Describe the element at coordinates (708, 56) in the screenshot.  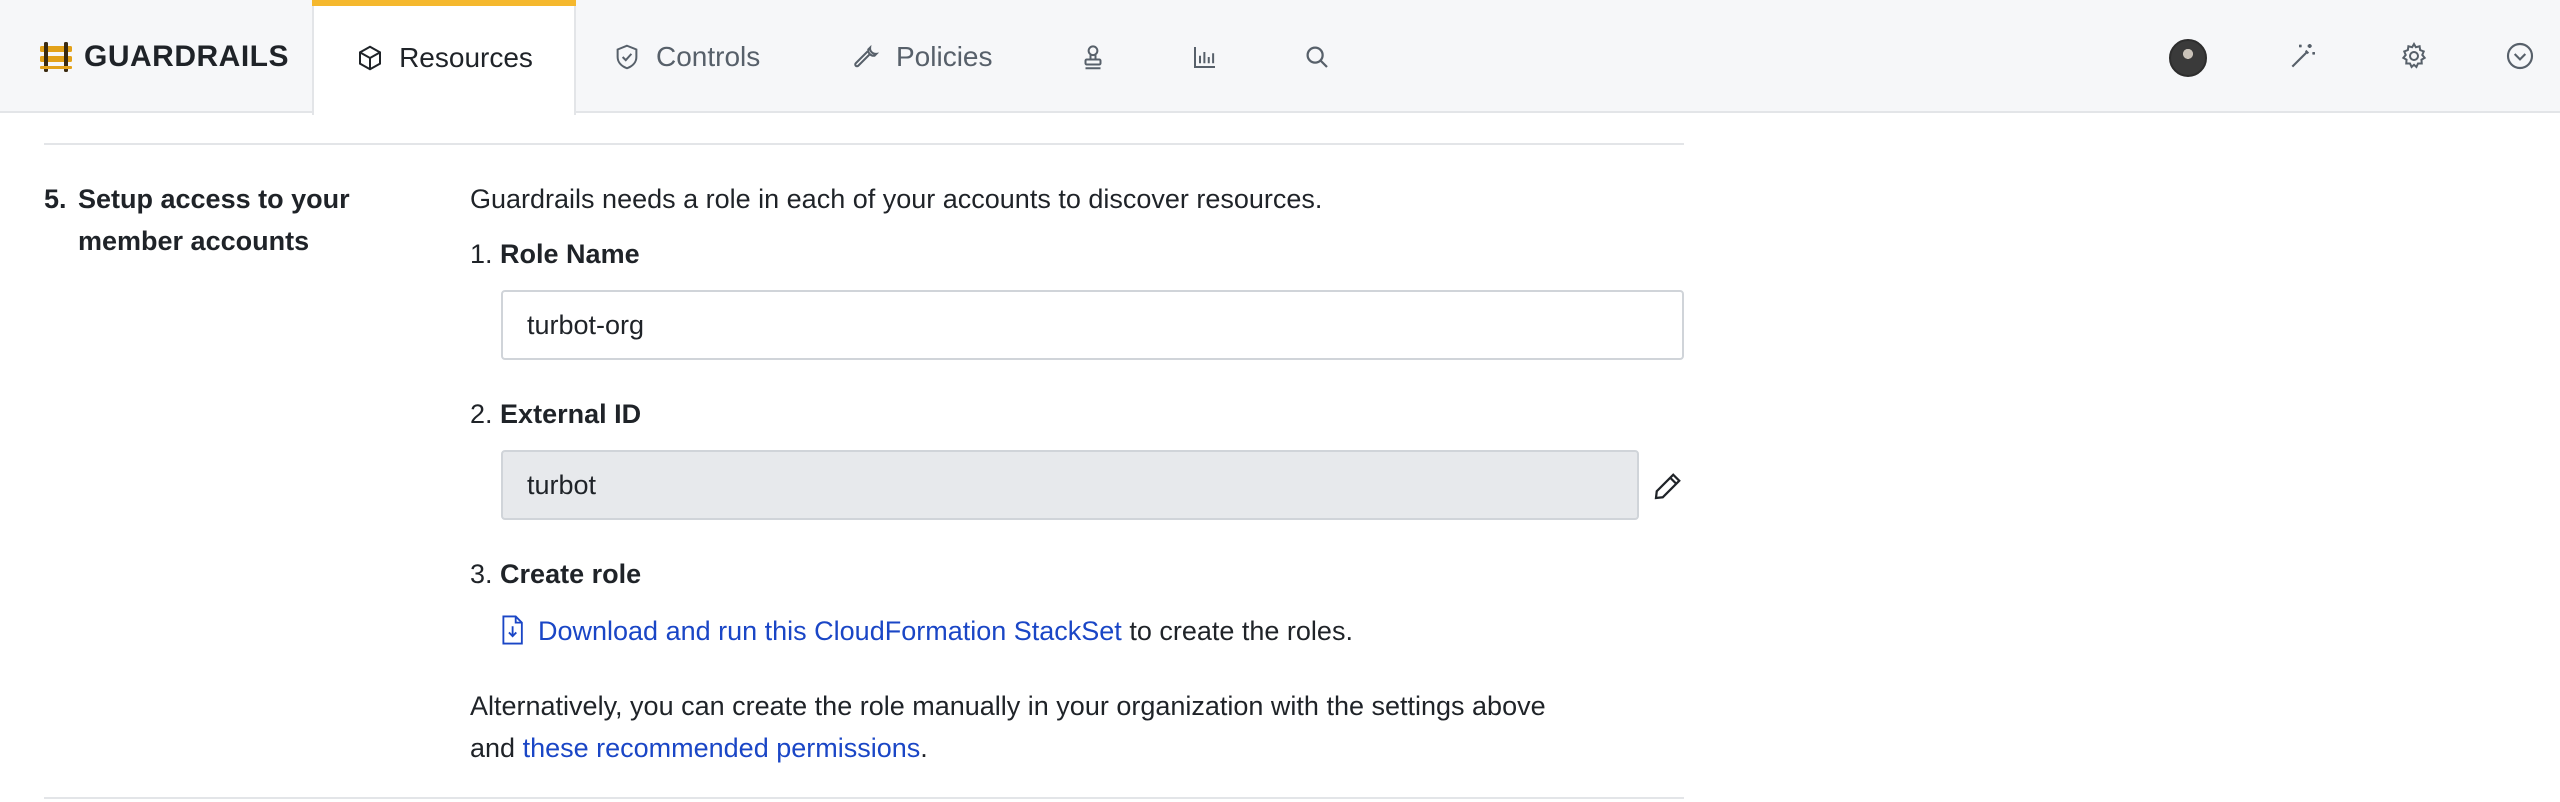
I see `tab-controls-label: Controls` at that location.